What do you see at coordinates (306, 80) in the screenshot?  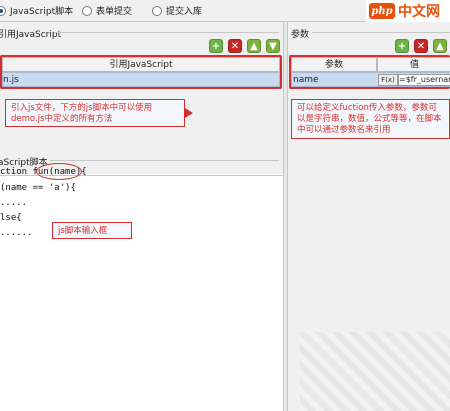 I see `param-name-cell: name` at bounding box center [306, 80].